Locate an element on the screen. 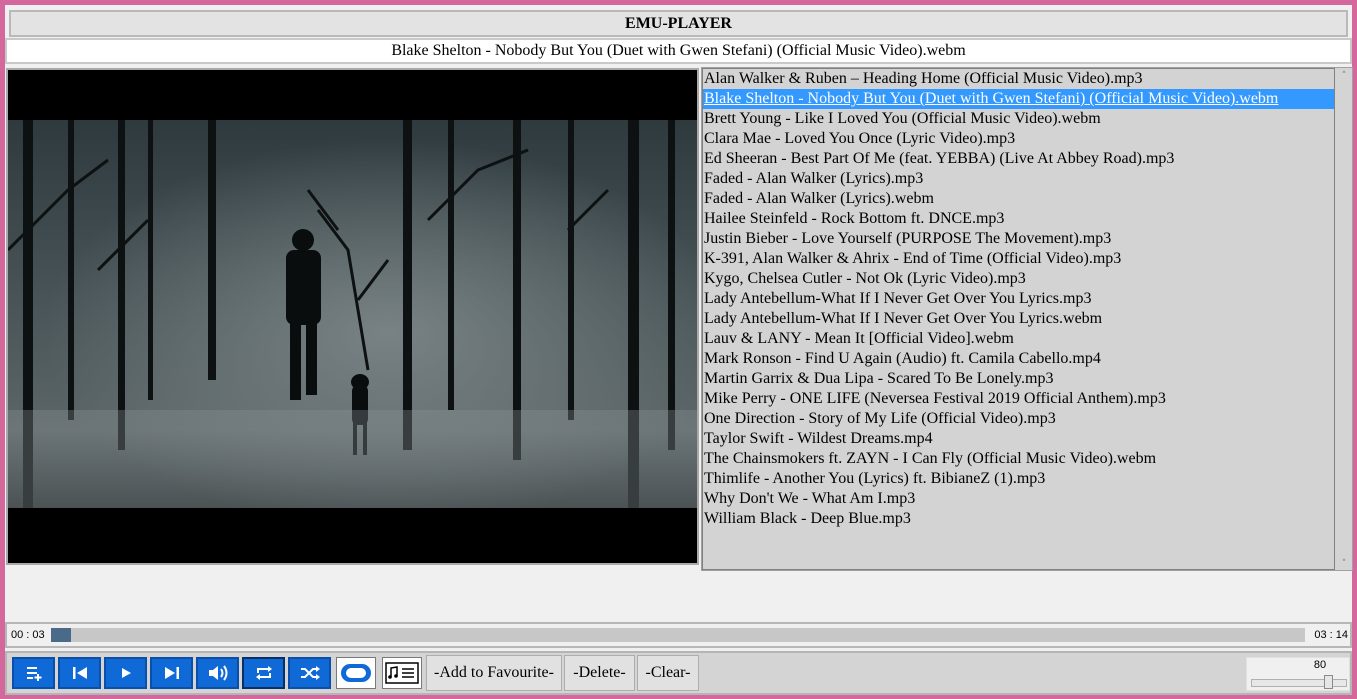  stop-button is located at coordinates (356, 673).